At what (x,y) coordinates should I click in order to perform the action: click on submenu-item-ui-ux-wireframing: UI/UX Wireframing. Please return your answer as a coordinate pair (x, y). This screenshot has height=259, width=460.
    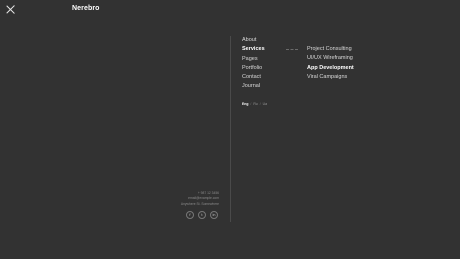
    Looking at the image, I should click on (330, 58).